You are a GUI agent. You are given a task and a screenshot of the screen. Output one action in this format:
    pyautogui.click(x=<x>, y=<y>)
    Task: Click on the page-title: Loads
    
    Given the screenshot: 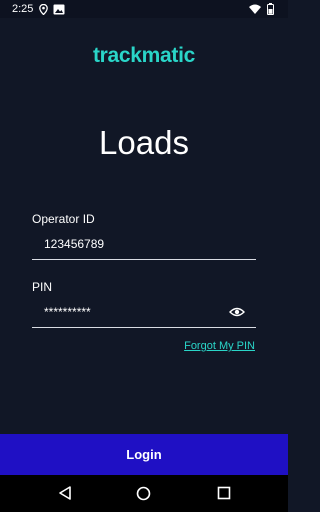 What is the action you would take?
    pyautogui.click(x=144, y=142)
    